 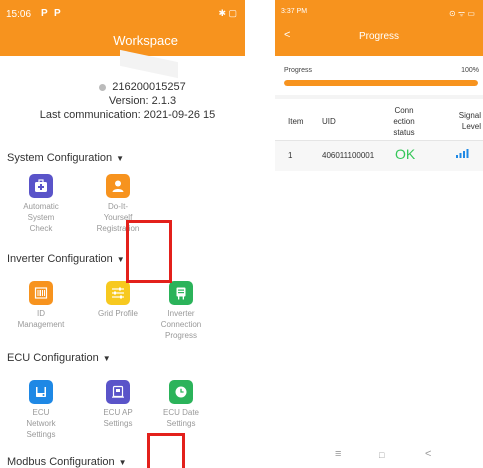 I want to click on icon-label: ID Management, so click(x=41, y=319).